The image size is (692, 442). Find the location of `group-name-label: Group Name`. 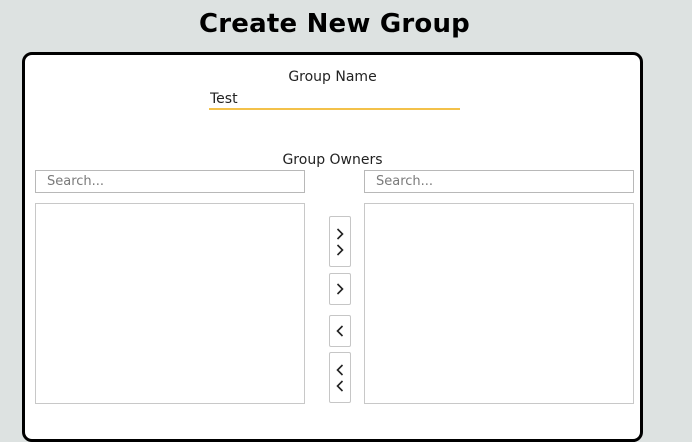

group-name-label: Group Name is located at coordinates (332, 77).